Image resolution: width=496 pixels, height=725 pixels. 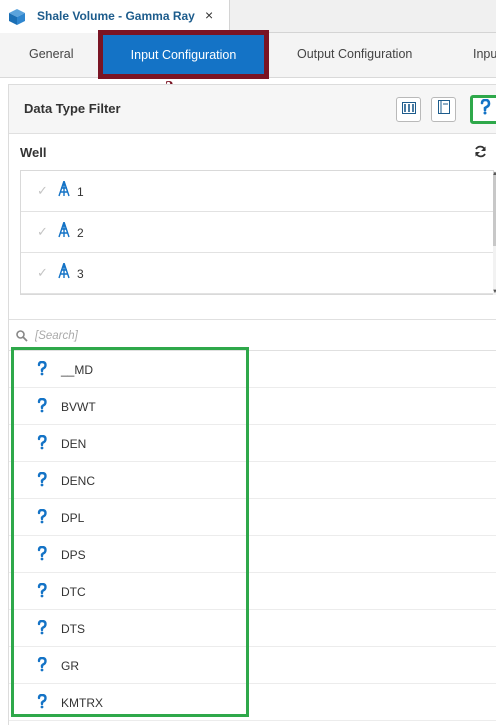 What do you see at coordinates (73, 555) in the screenshot?
I see `data-type-name: DPS` at bounding box center [73, 555].